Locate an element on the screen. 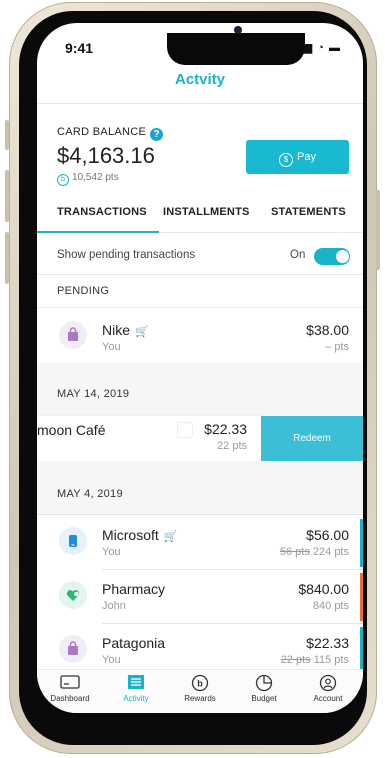 The image size is (385, 758). transaction-name: Nike 🛒 is located at coordinates (125, 330).